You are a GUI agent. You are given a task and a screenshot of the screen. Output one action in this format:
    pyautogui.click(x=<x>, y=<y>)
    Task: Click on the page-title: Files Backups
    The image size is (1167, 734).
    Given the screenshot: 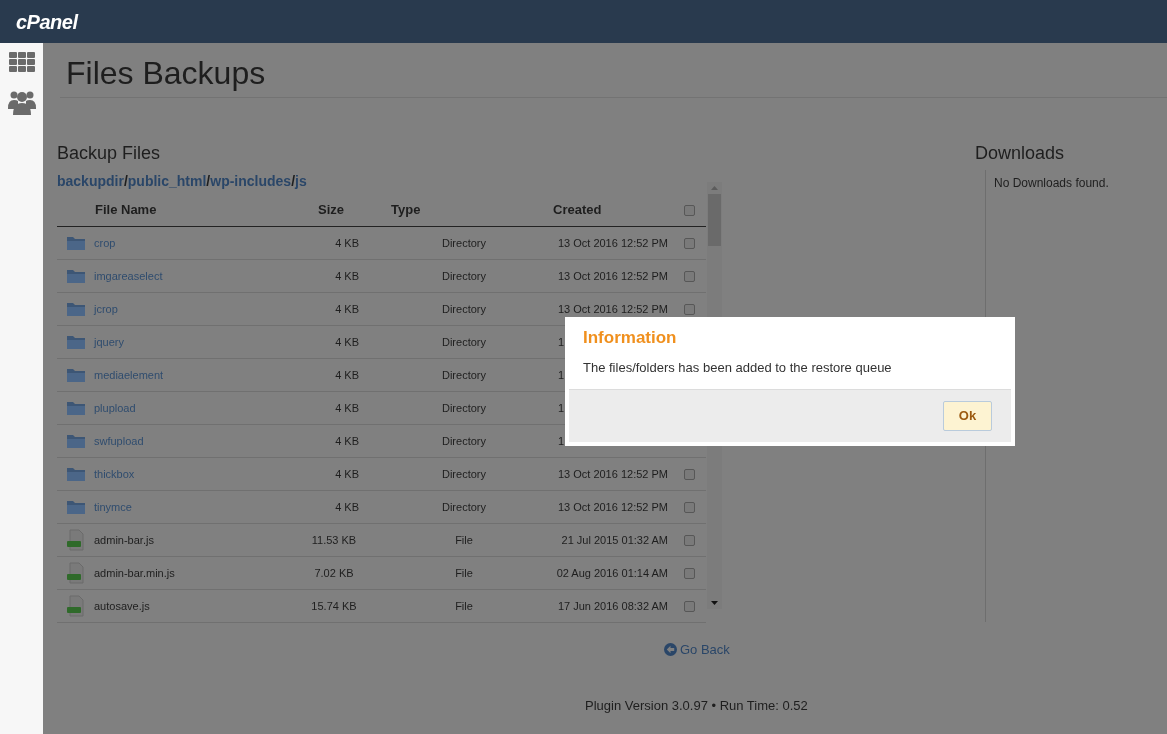 What is the action you would take?
    pyautogui.click(x=166, y=73)
    